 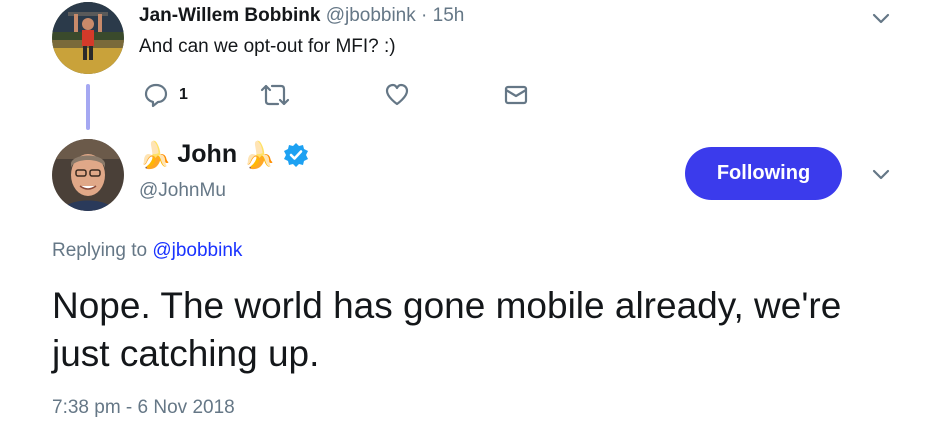 I want to click on reply-time-ago: 15h, so click(x=449, y=15).